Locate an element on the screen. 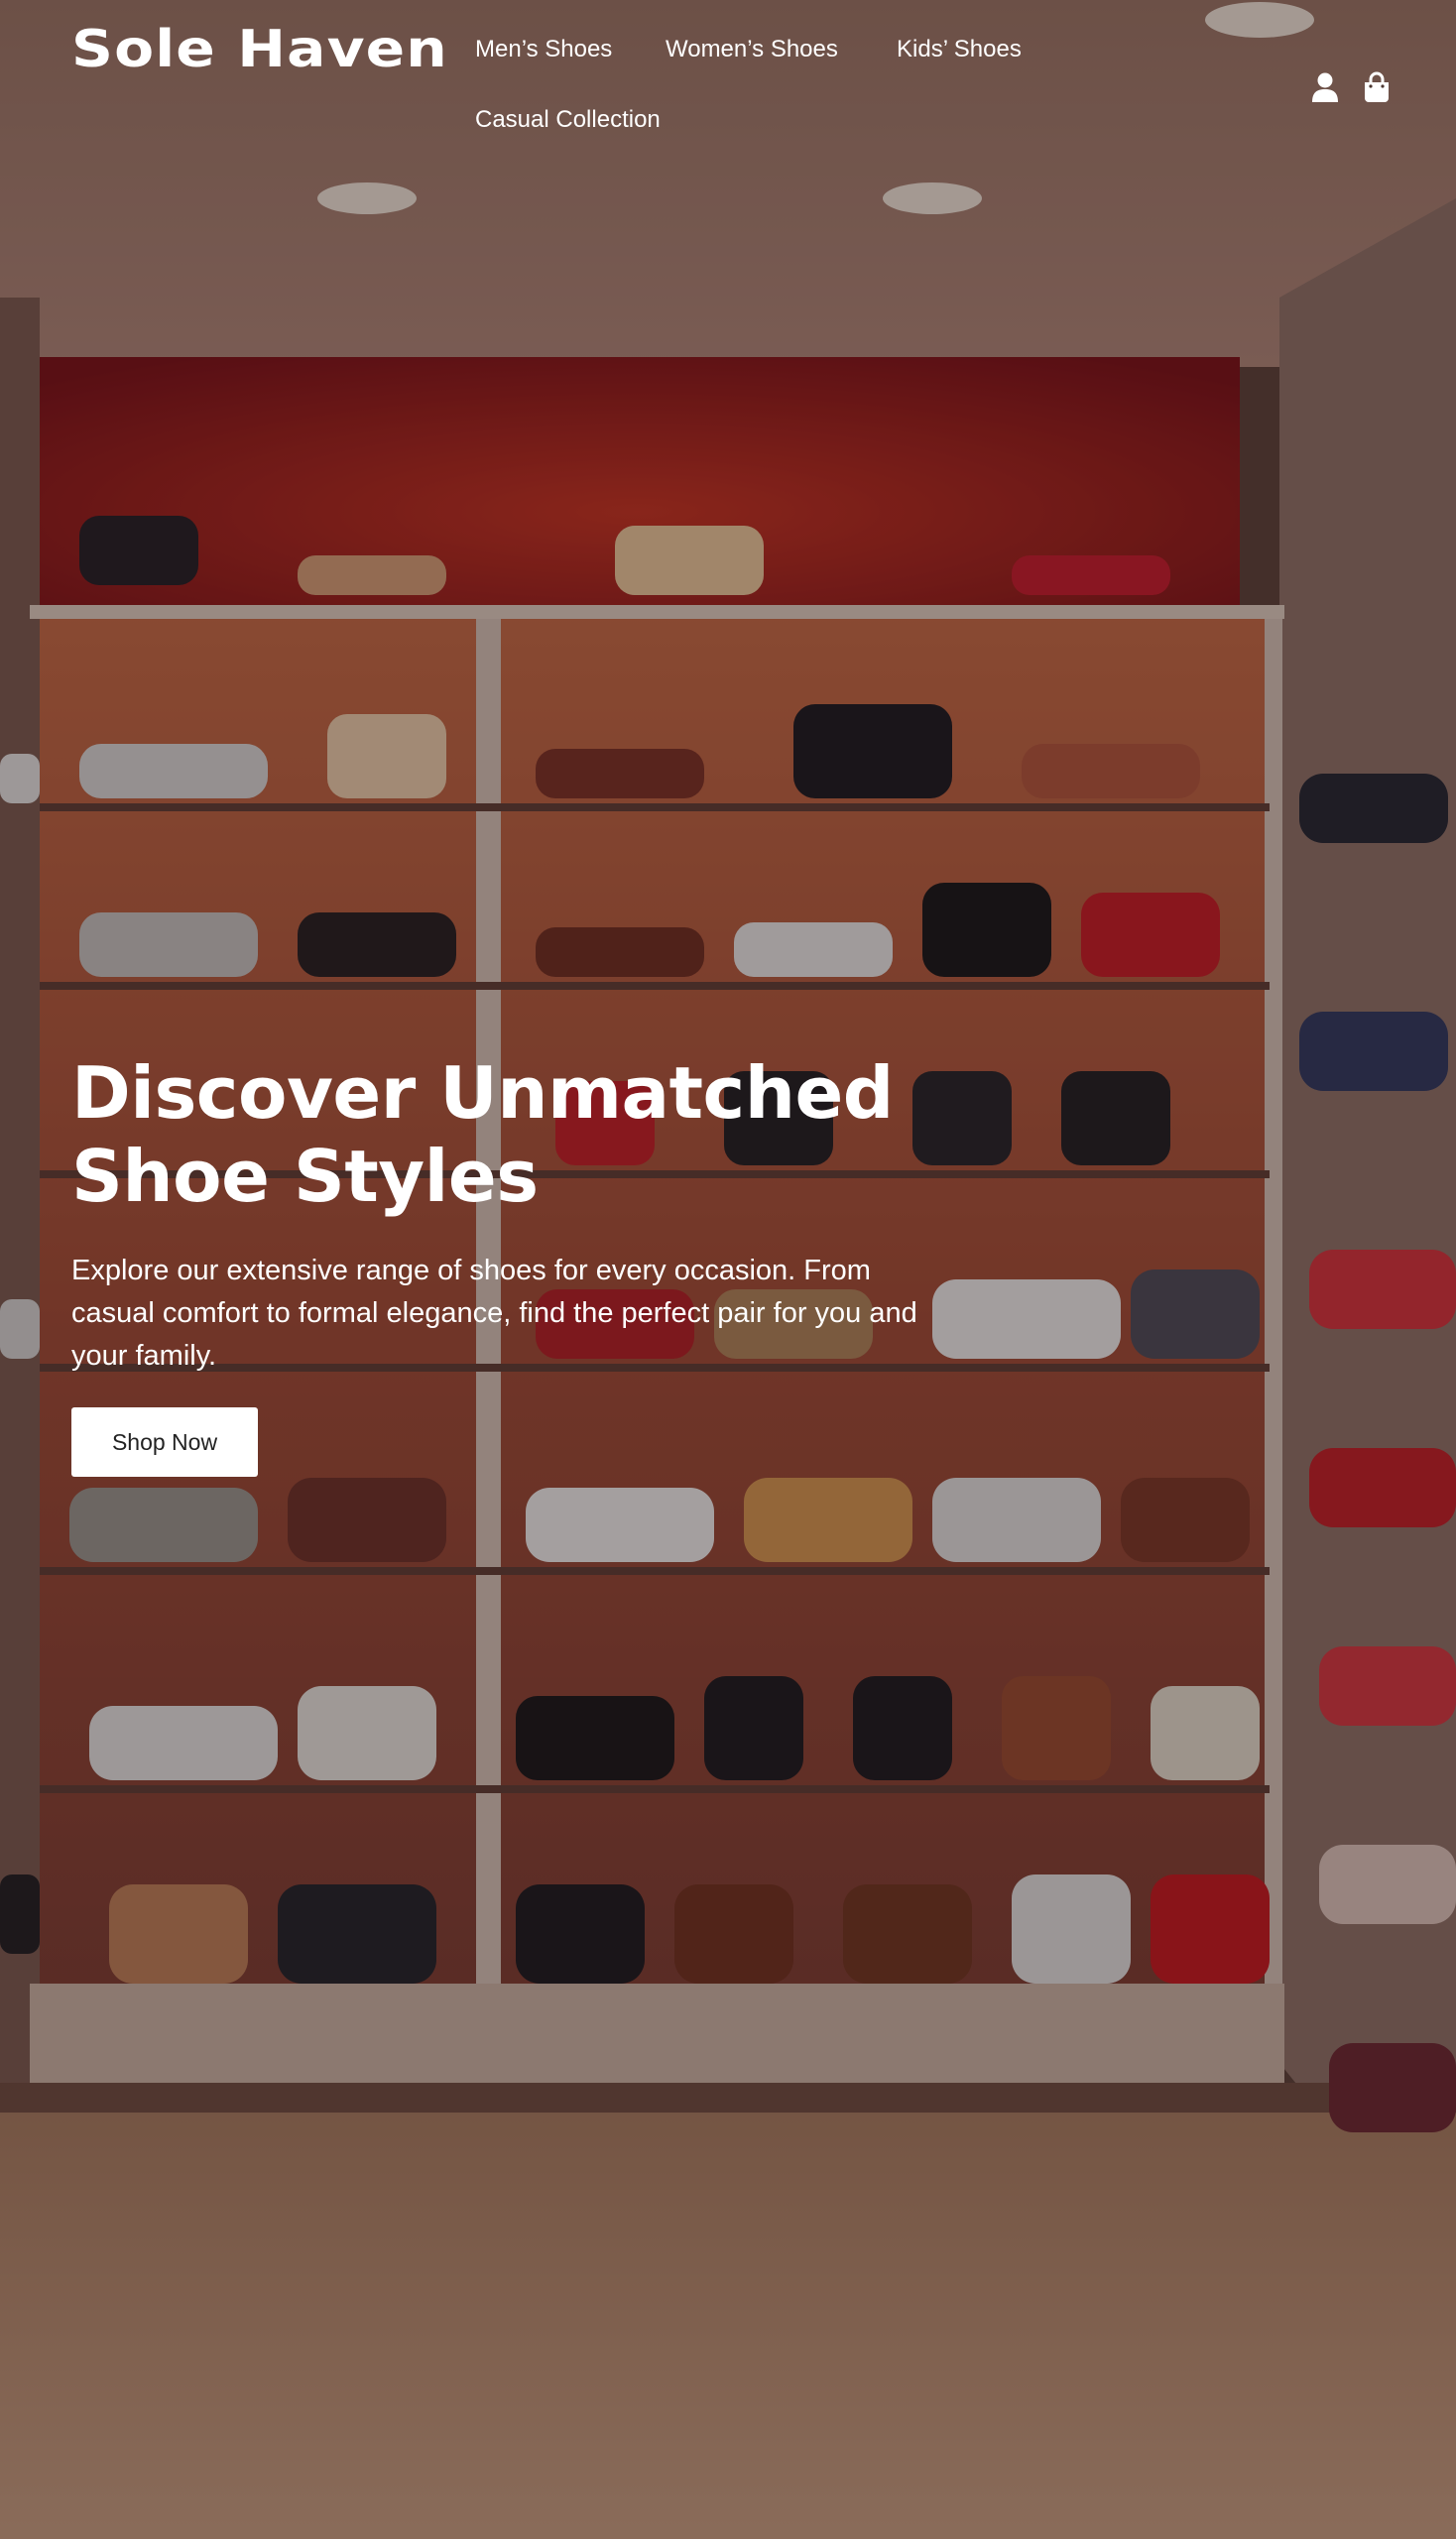 The image size is (1456, 2539). user-icon is located at coordinates (1325, 87).